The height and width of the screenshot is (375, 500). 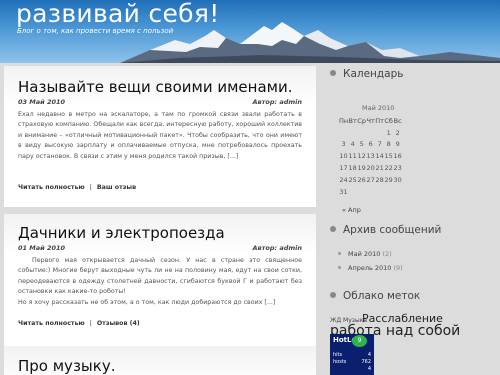 I want to click on calendar-weekday: Сб, so click(x=388, y=120).